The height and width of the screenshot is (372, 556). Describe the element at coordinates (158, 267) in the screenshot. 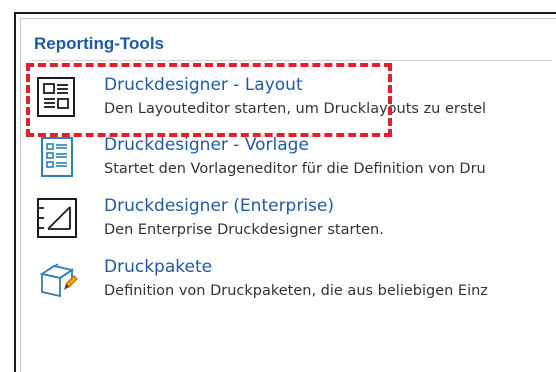

I see `menu-item-title: Druckpakete` at that location.